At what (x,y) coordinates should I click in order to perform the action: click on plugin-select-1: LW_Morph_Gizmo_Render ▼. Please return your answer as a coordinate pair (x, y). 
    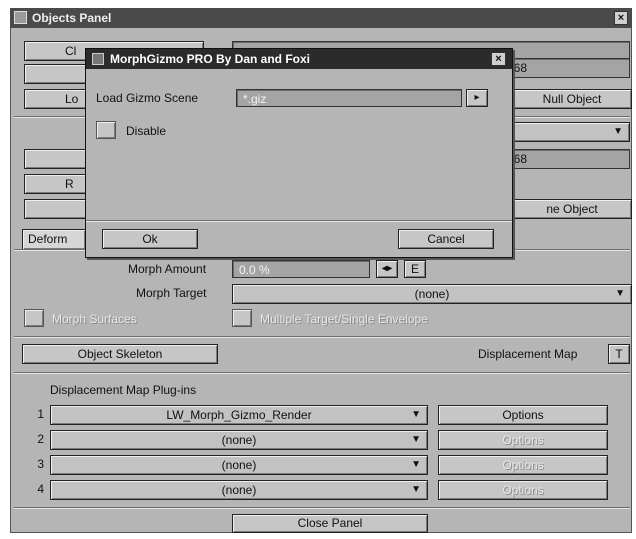
    Looking at the image, I should click on (239, 415).